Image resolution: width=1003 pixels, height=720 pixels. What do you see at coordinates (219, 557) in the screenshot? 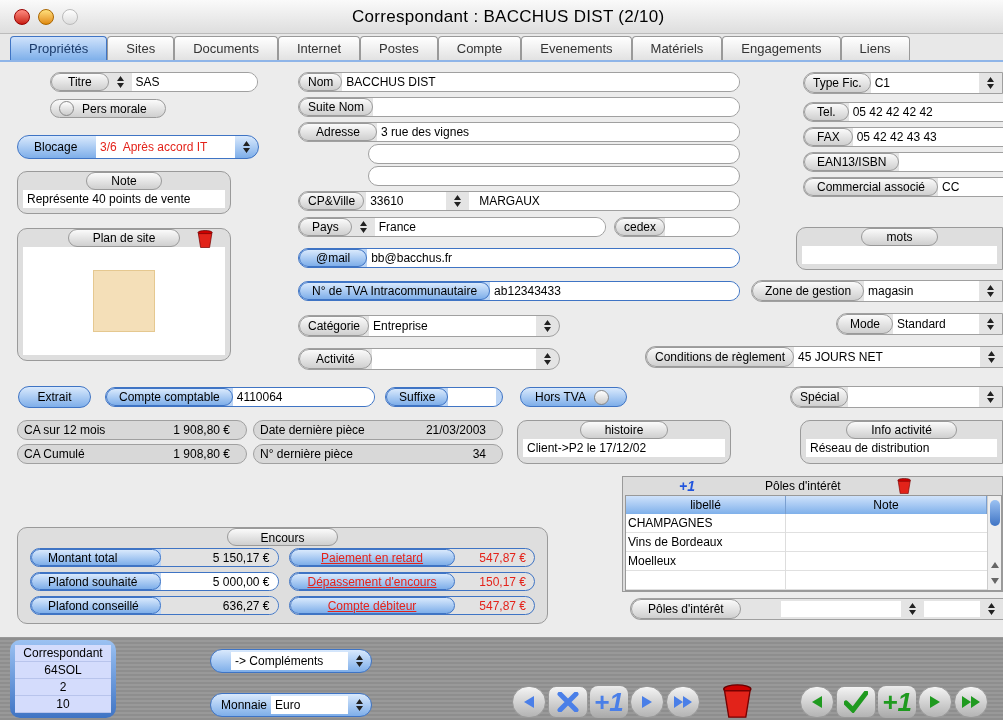
I see `text-field: 5 150,17 €` at bounding box center [219, 557].